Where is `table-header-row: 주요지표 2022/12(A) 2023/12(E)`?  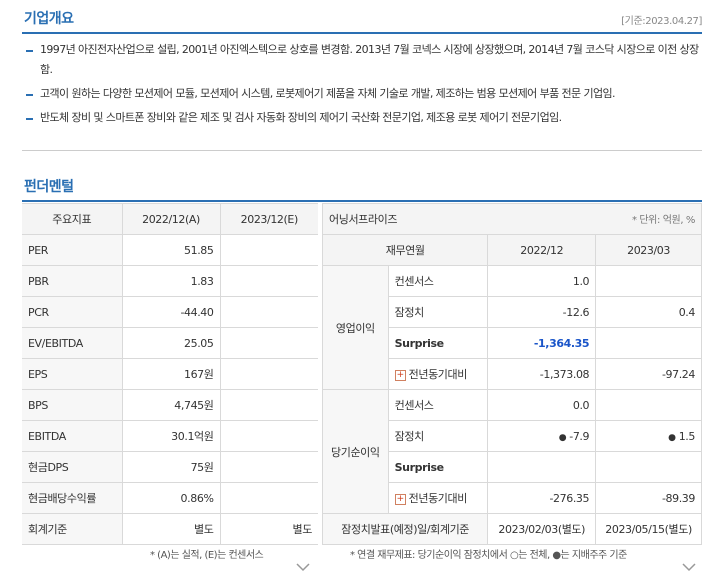 table-header-row: 주요지표 2022/12(A) 2023/12(E) is located at coordinates (170, 219).